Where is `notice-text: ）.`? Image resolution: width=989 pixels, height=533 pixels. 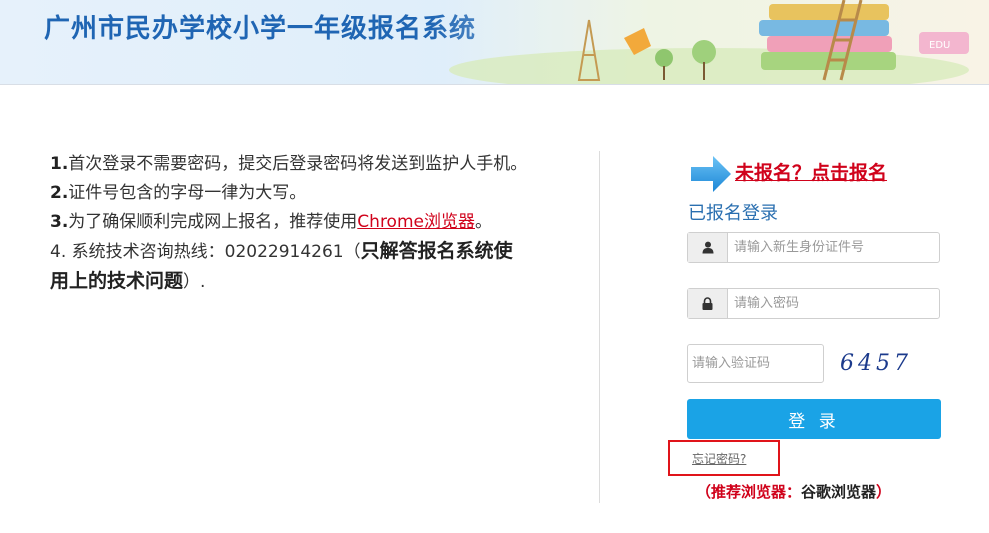 notice-text: ）. is located at coordinates (194, 282).